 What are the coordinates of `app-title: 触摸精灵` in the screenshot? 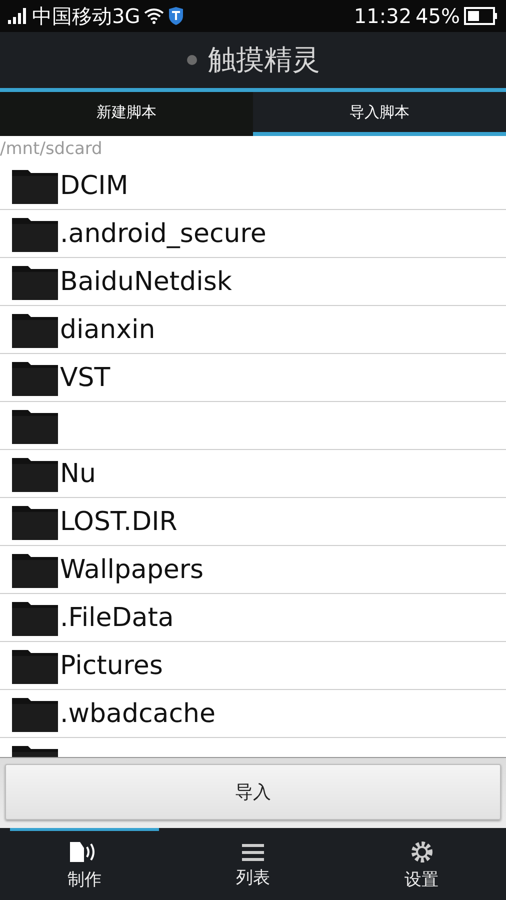 It's located at (264, 60).